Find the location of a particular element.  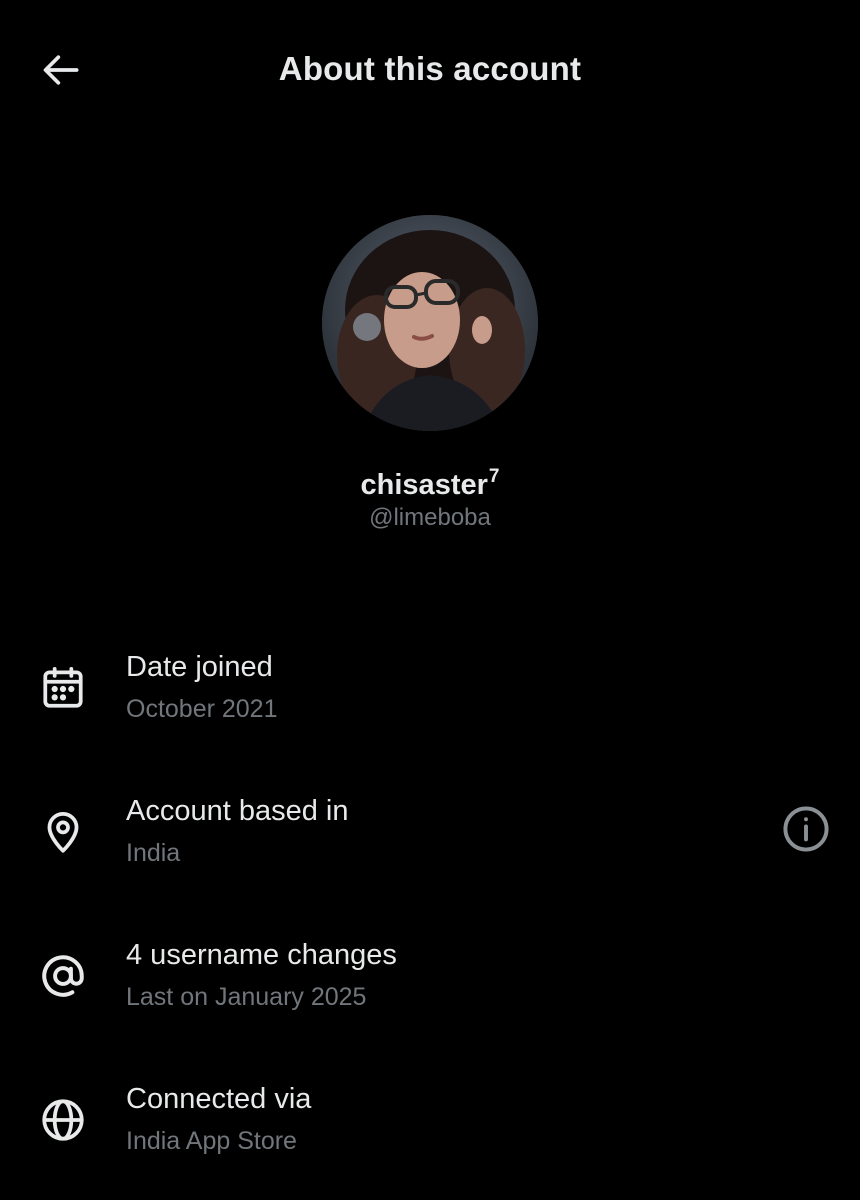

date-joined-row: Date joined October 2021 is located at coordinates (430, 695).